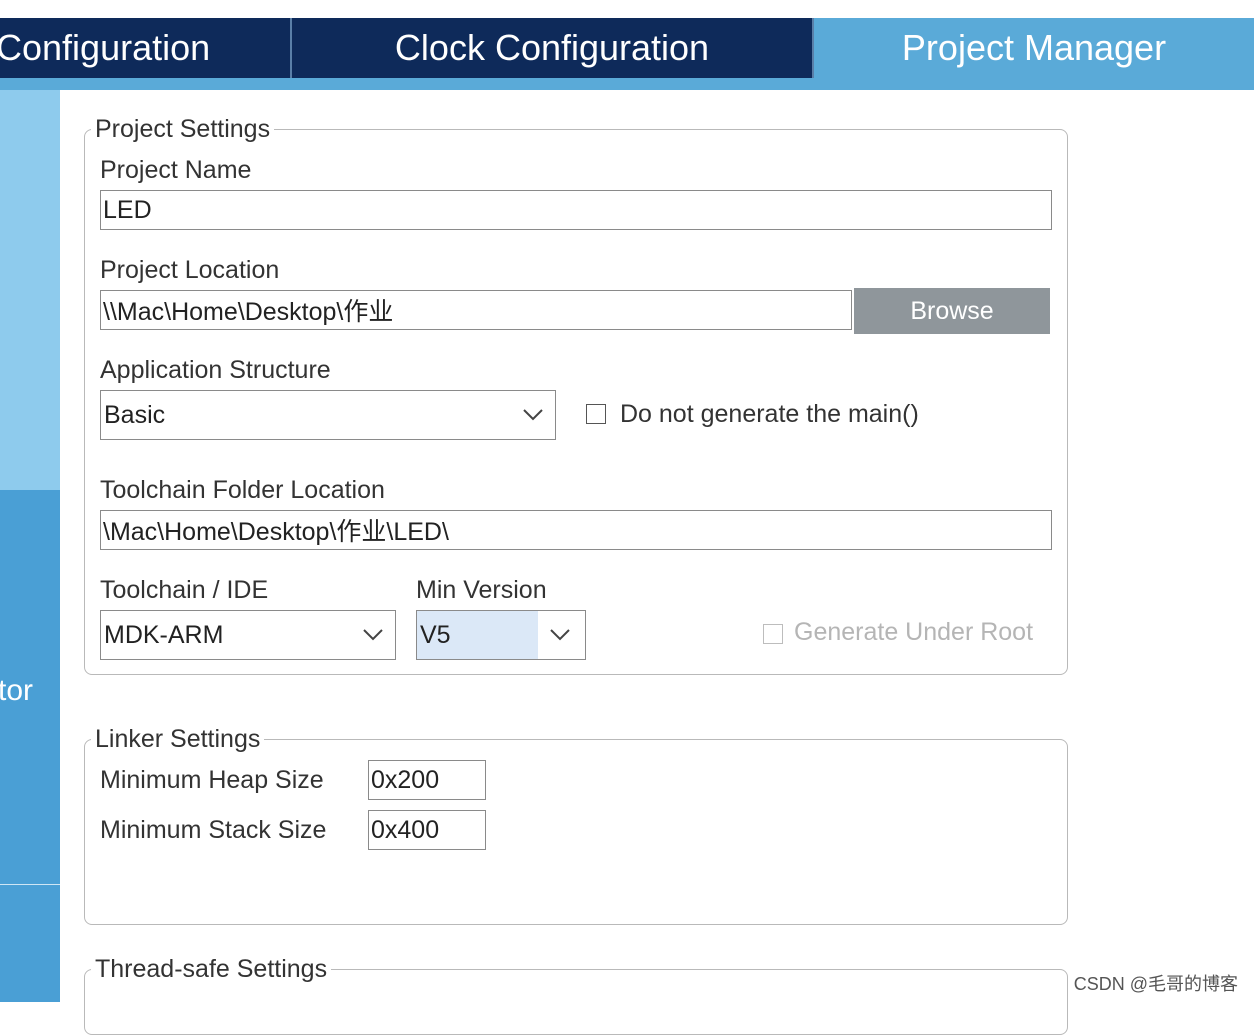 The width and height of the screenshot is (1254, 1035). Describe the element at coordinates (176, 170) in the screenshot. I see `project-name-label: Project Name` at that location.